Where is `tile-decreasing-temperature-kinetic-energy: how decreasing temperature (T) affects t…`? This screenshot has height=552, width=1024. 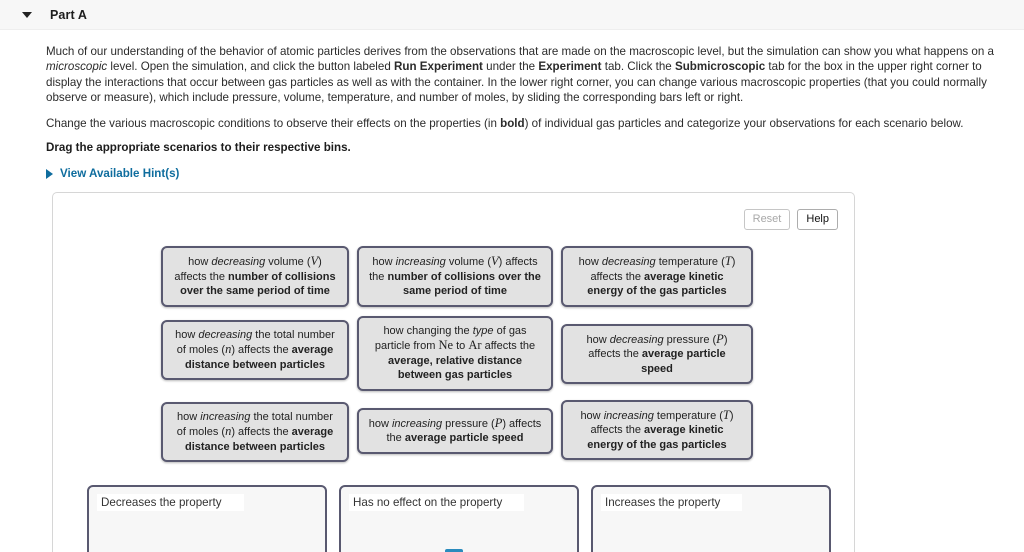 tile-decreasing-temperature-kinetic-energy: how decreasing temperature (T) affects t… is located at coordinates (657, 276).